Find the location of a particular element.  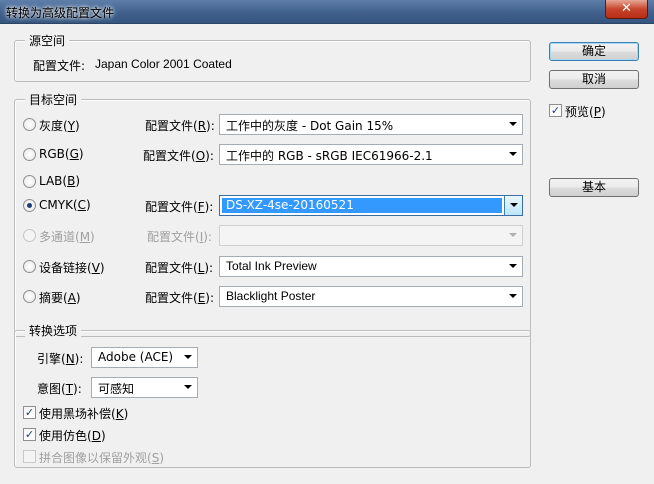

dither-label: 使用仿色(D) is located at coordinates (72, 435).